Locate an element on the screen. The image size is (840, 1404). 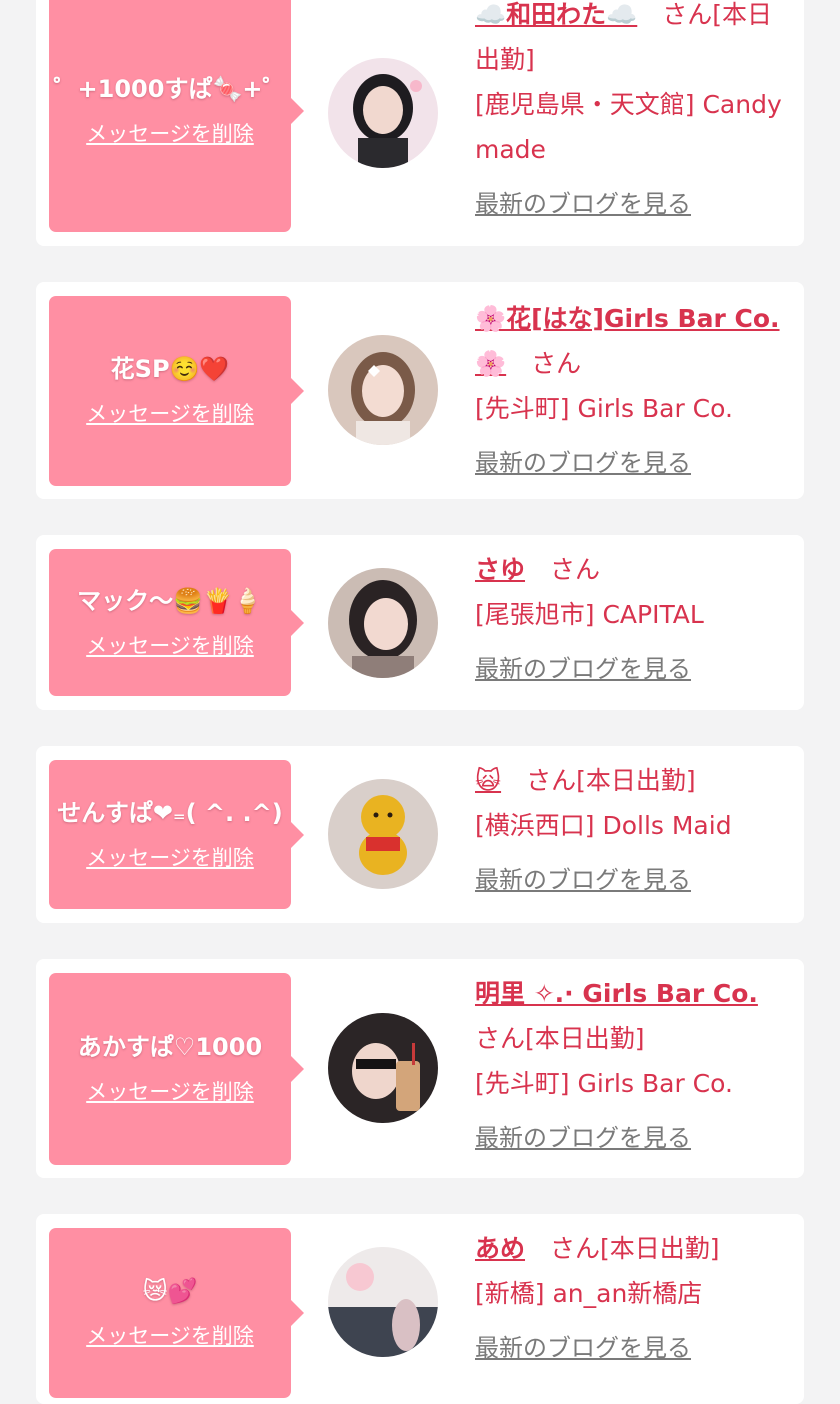
cast-info: あめ さん[本日出勤] [新橋] an_an新橋店 最新のブログを見る is located at coordinates (634, 1298).